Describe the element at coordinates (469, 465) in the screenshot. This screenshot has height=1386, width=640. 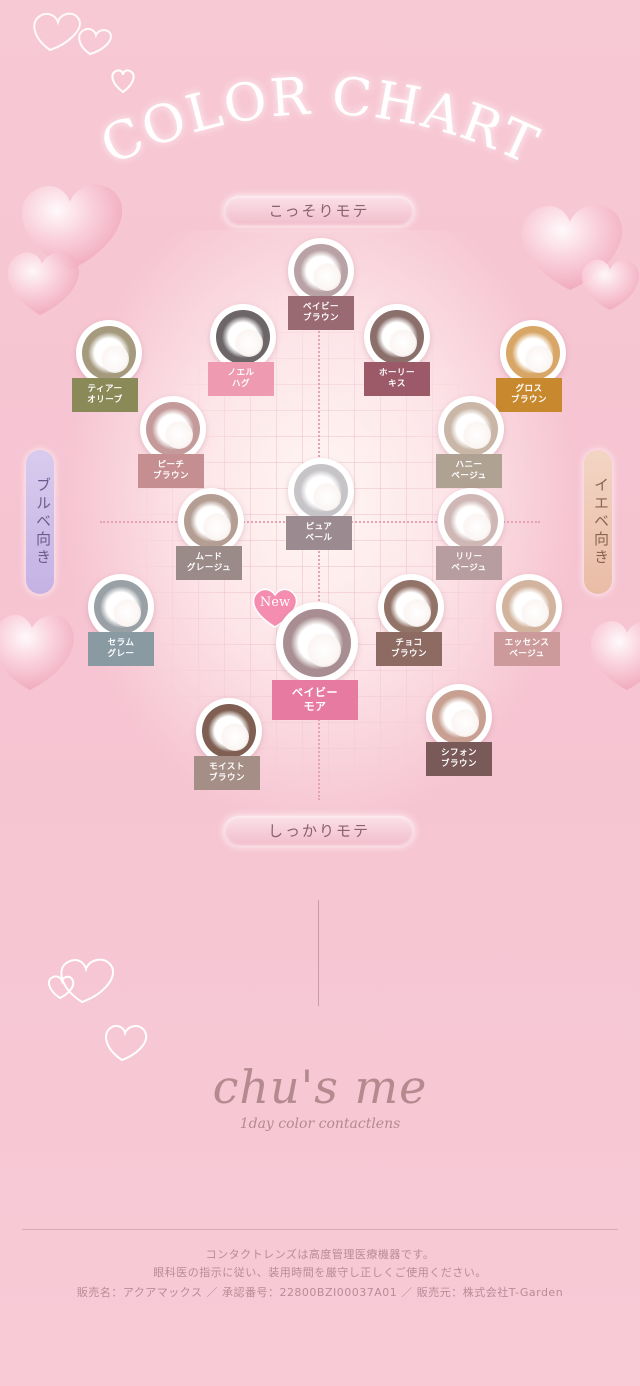
I see `lens-label-line1: ハニー` at that location.